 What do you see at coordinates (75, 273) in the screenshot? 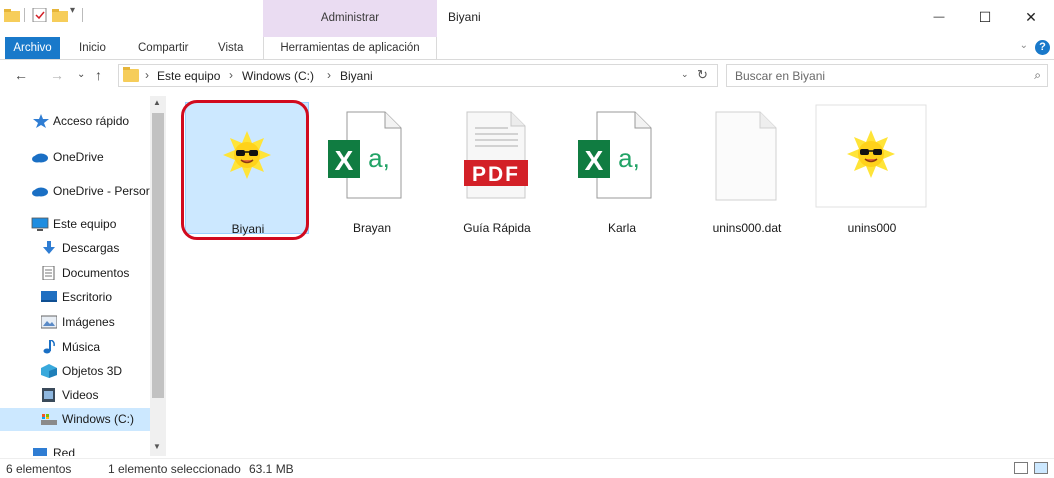
I see `sidebar-item-documentos: Documentos` at bounding box center [75, 273].